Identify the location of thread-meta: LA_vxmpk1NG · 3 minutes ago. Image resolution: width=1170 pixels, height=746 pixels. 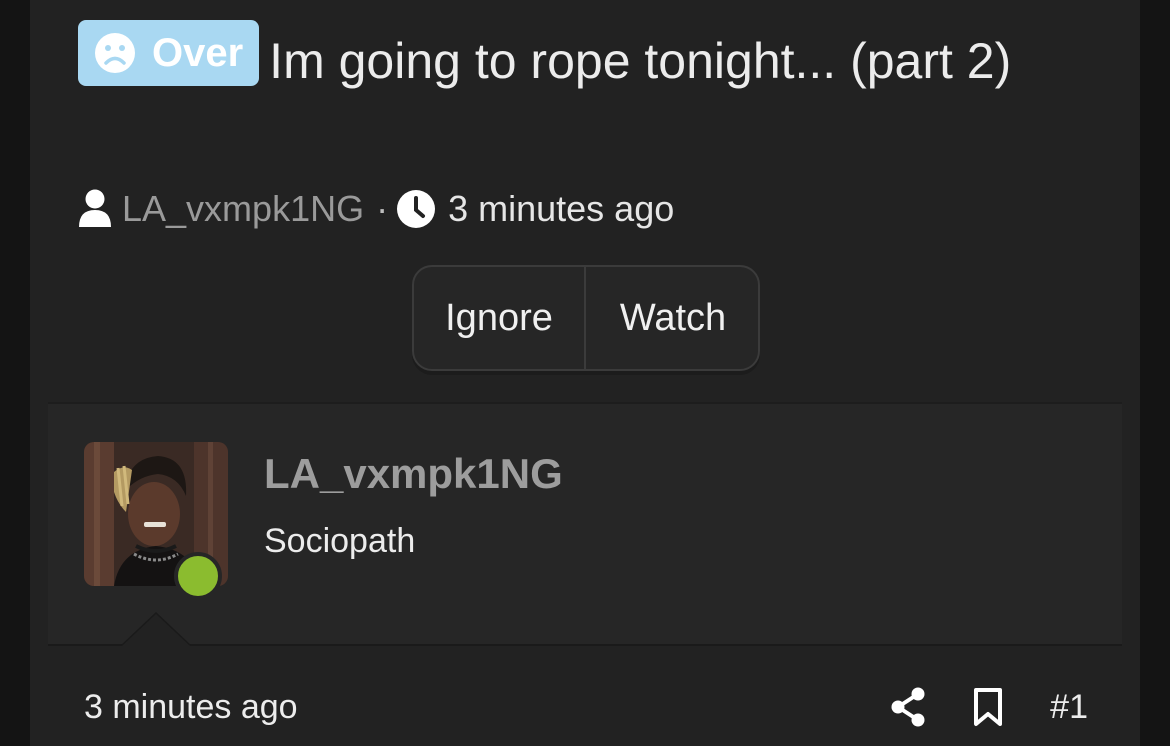
(376, 209).